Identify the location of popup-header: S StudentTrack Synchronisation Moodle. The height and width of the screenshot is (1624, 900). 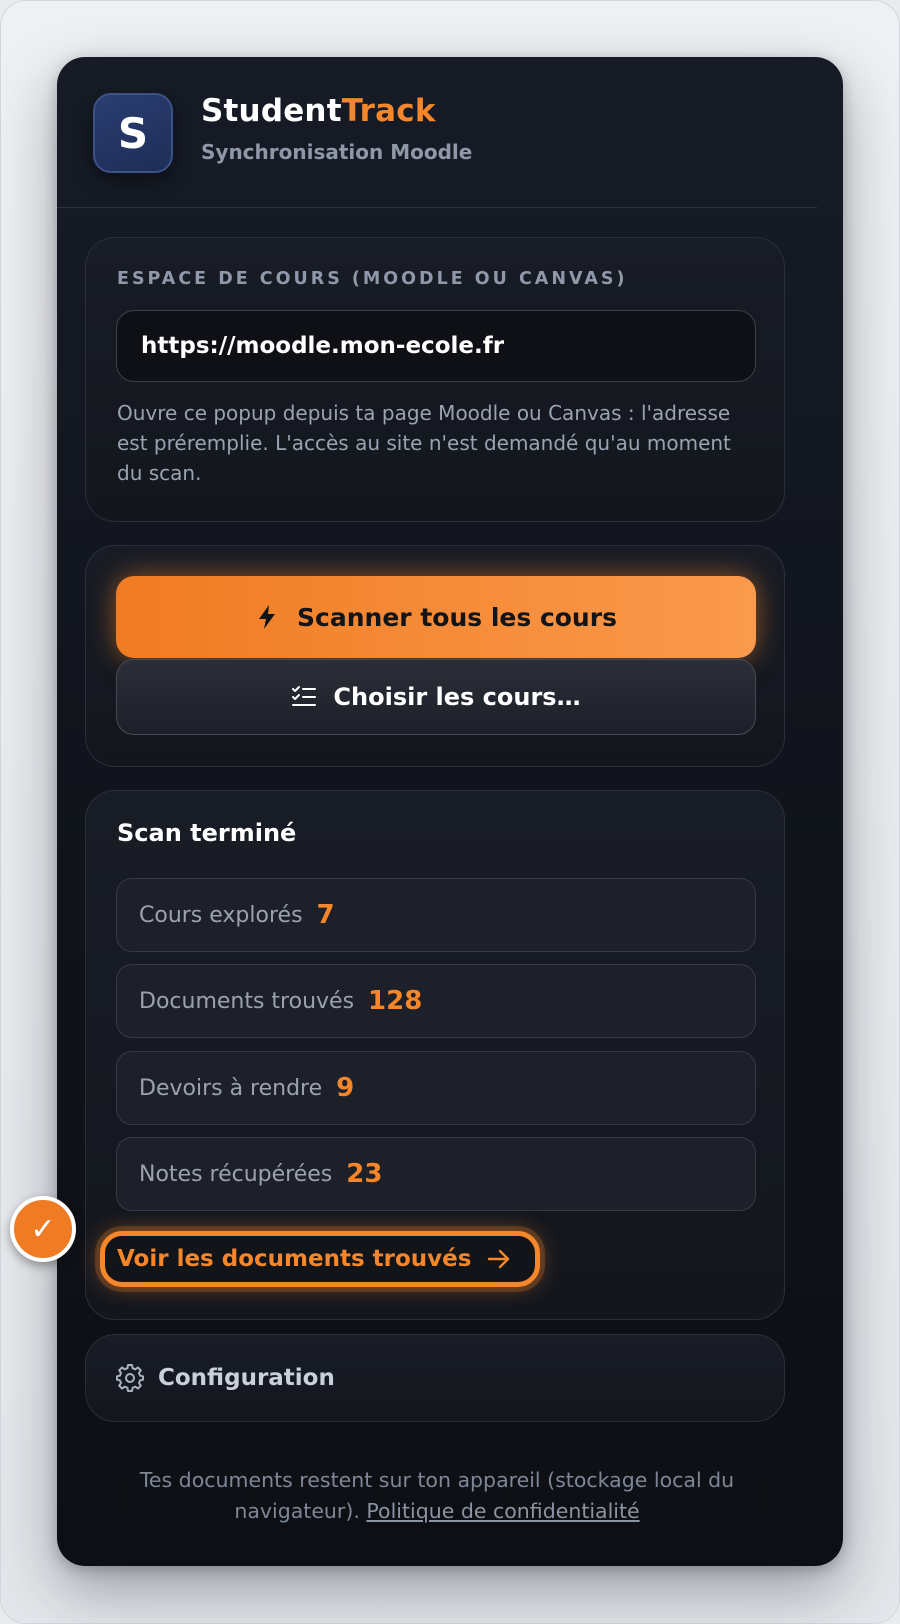
(437, 132).